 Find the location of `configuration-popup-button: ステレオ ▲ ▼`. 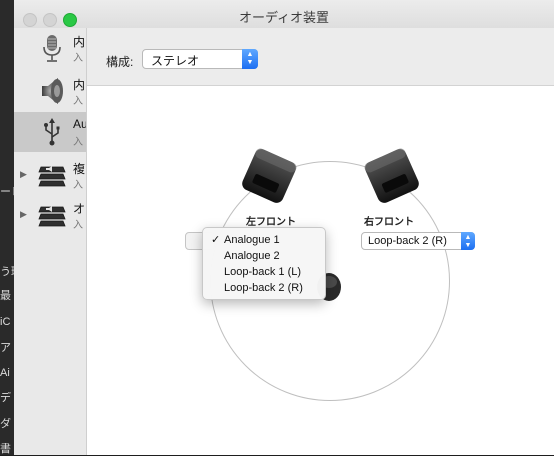

configuration-popup-button: ステレオ ▲ ▼ is located at coordinates (200, 59).